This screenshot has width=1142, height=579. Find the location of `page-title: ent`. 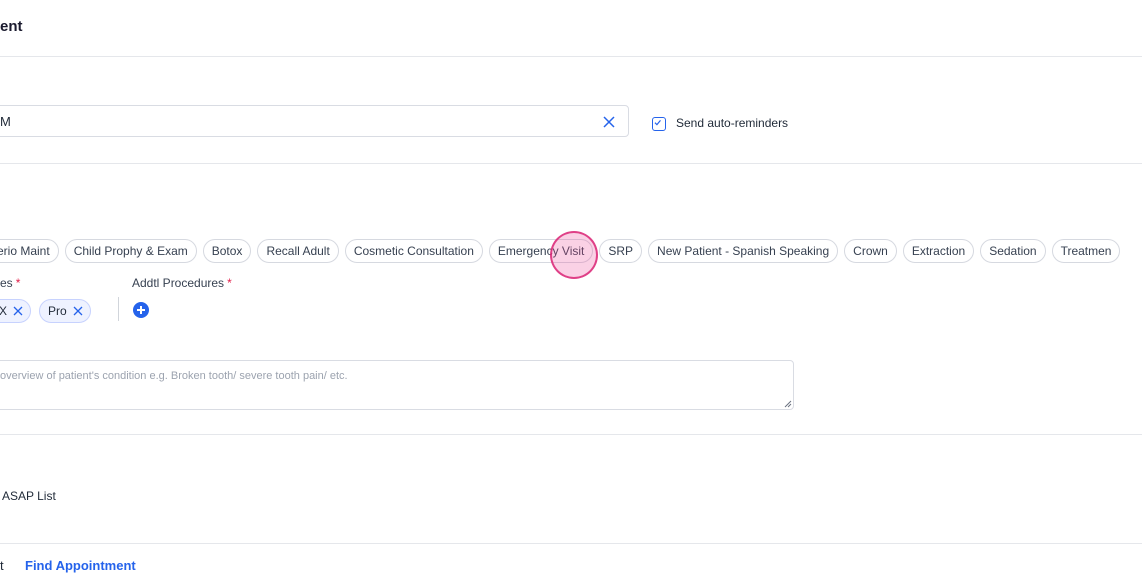

page-title: ent is located at coordinates (11, 26).